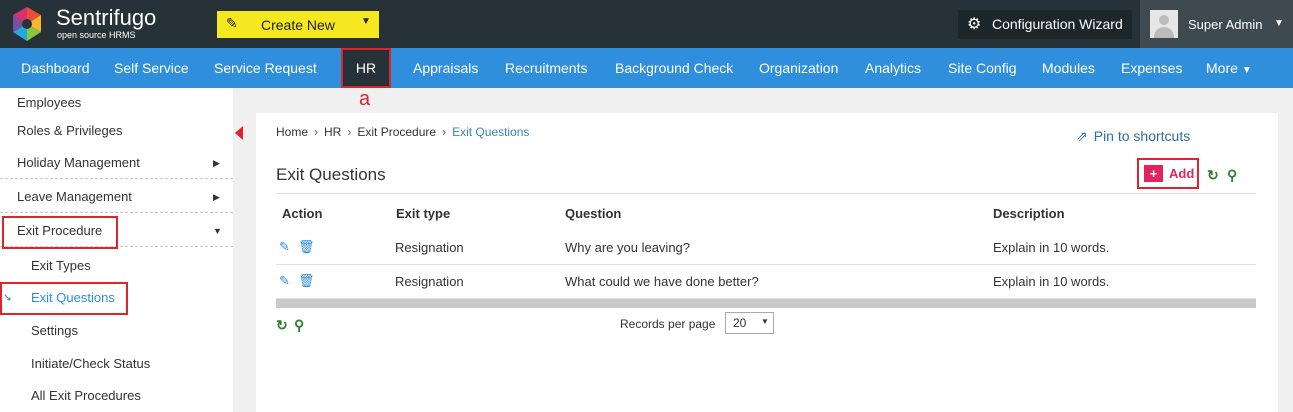 This screenshot has height=412, width=1293. I want to click on sidebar-item-label: Settings, so click(54, 330).